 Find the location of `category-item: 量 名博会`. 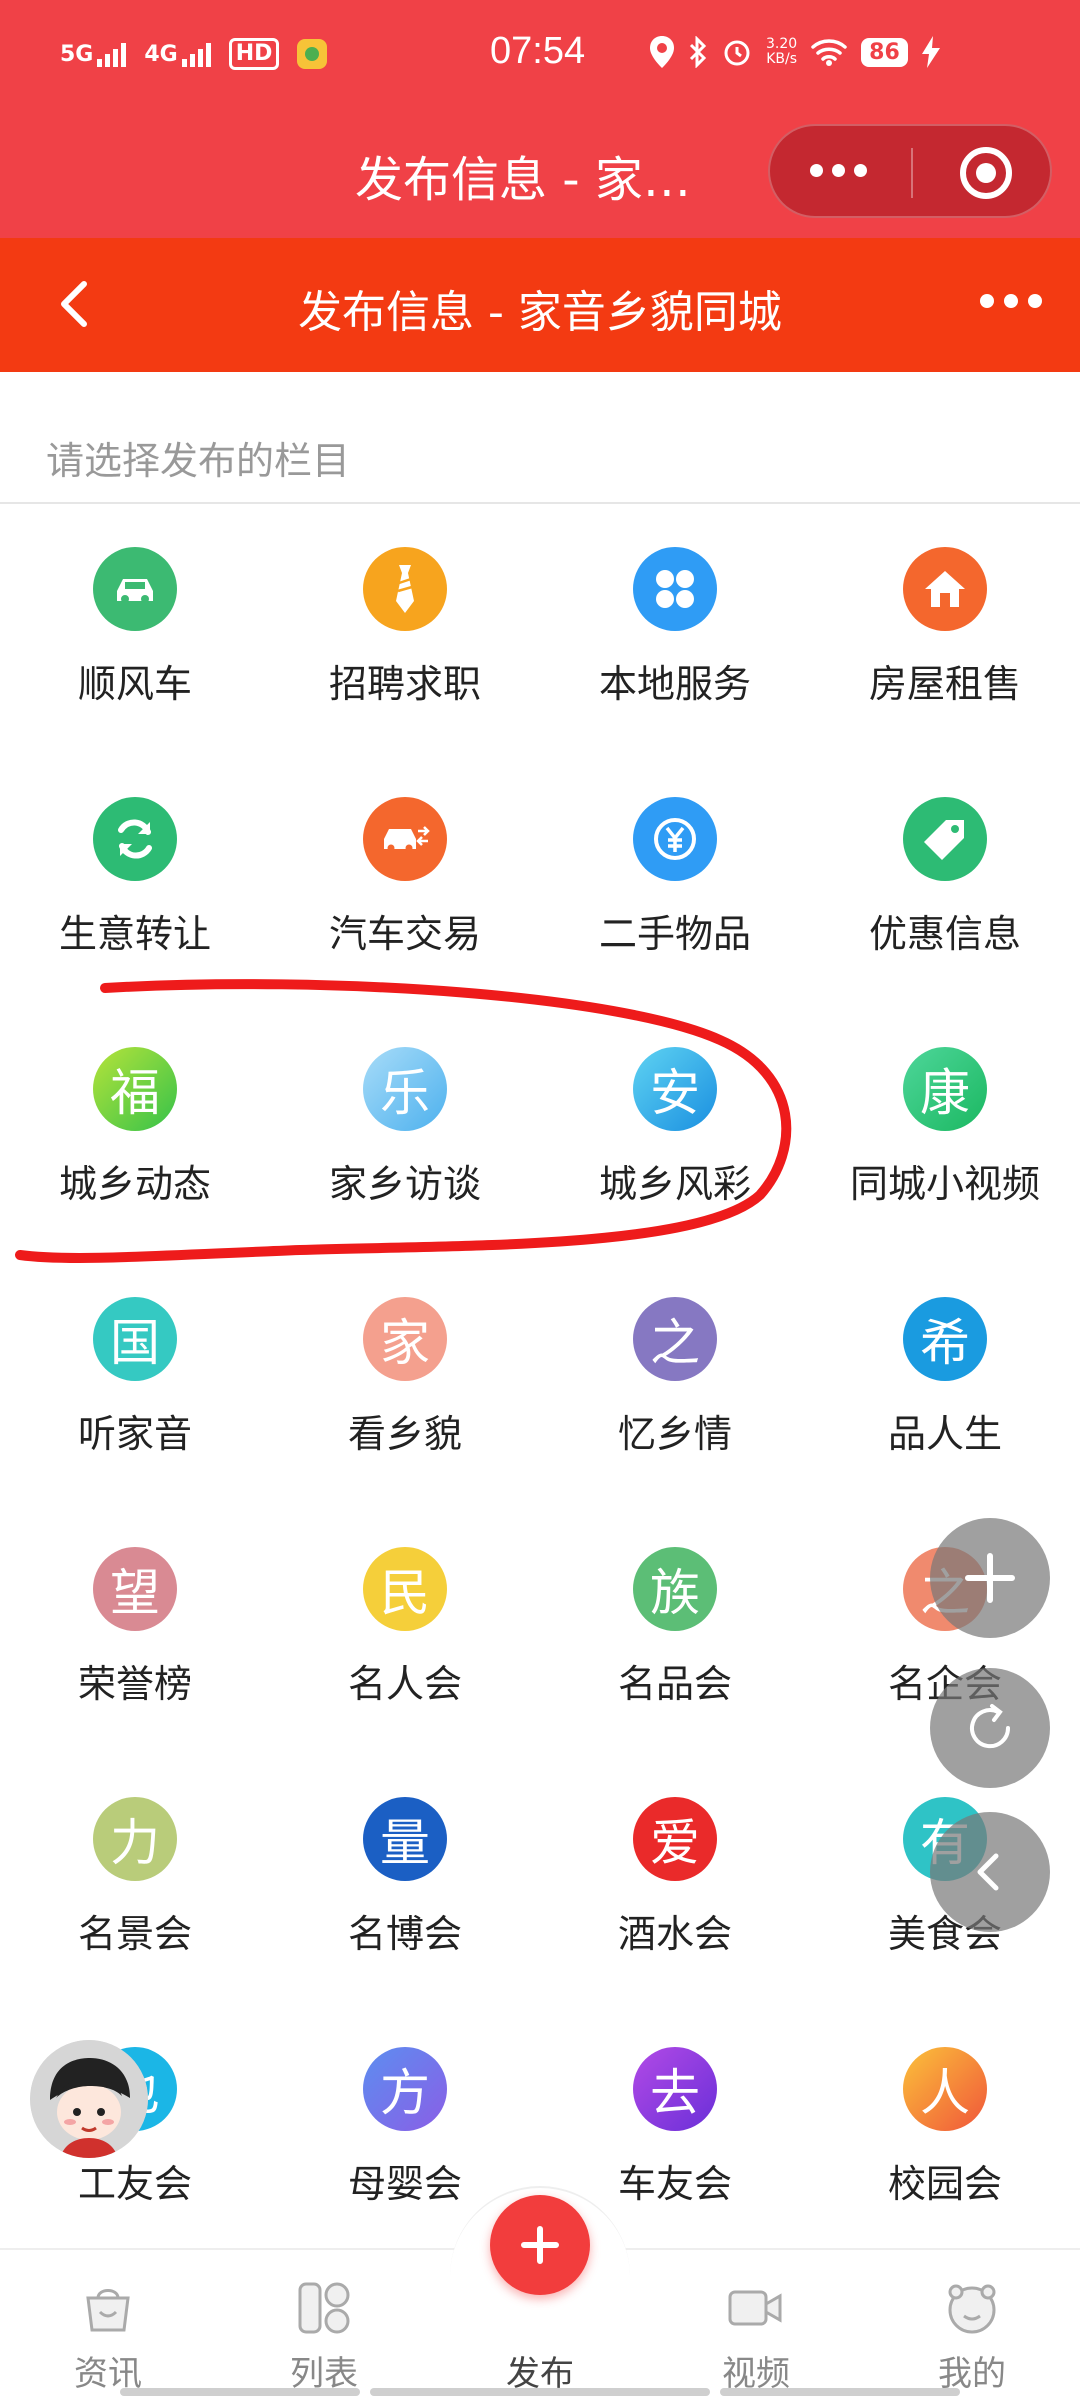

category-item: 量 名博会 is located at coordinates (405, 1880).